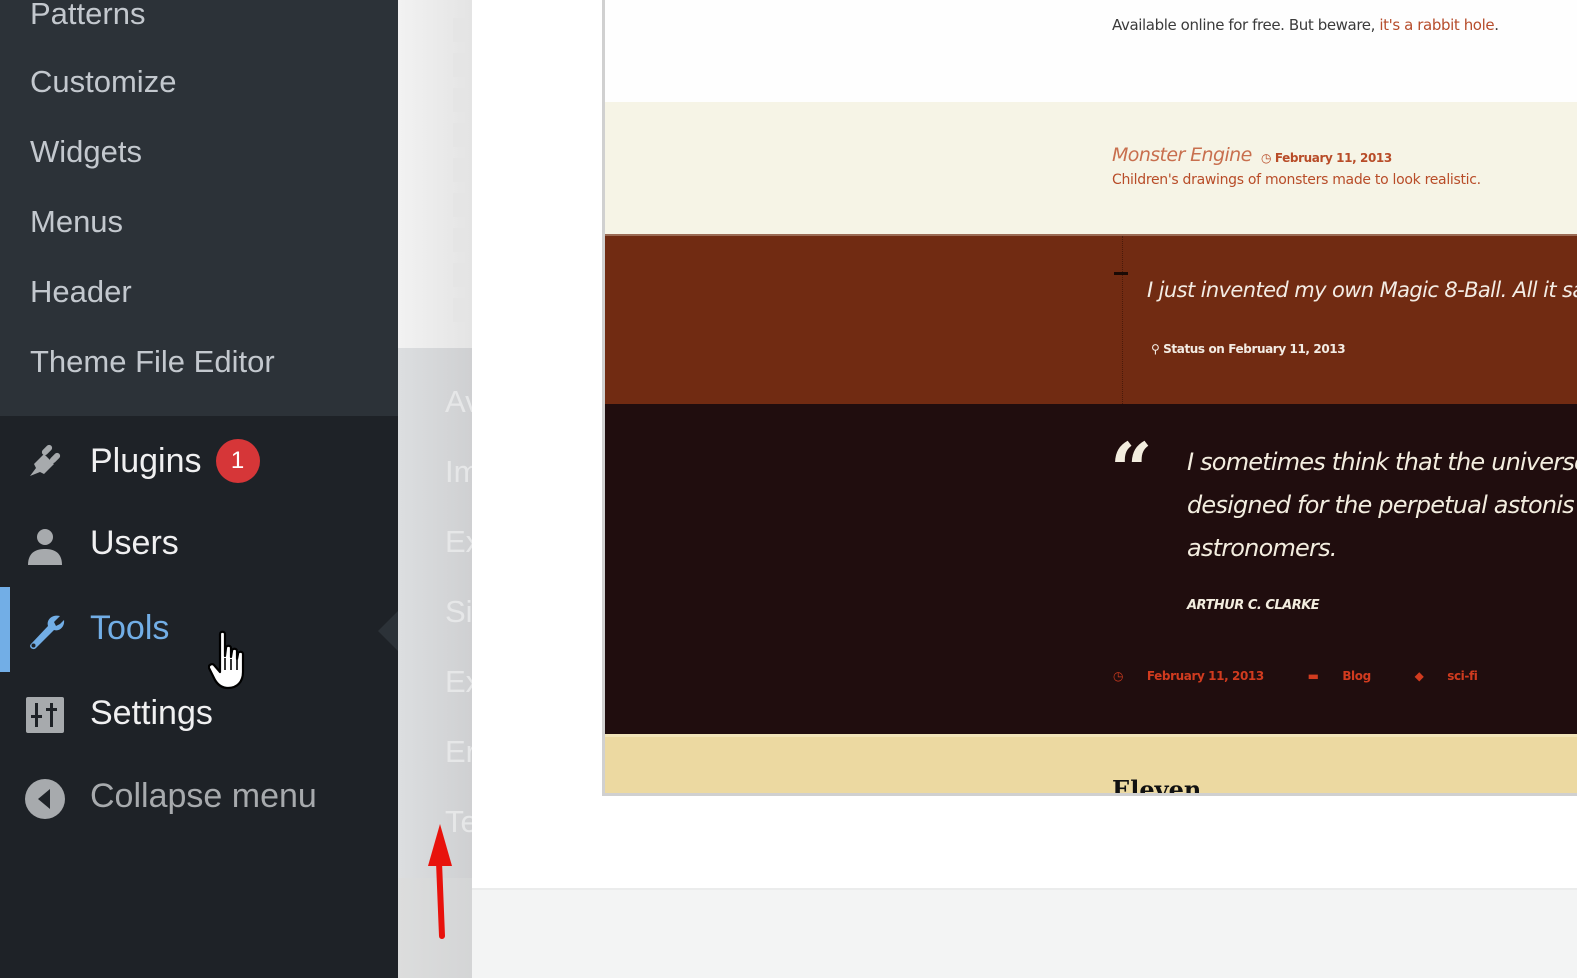  Describe the element at coordinates (151, 713) in the screenshot. I see `settings-label: Settings` at that location.